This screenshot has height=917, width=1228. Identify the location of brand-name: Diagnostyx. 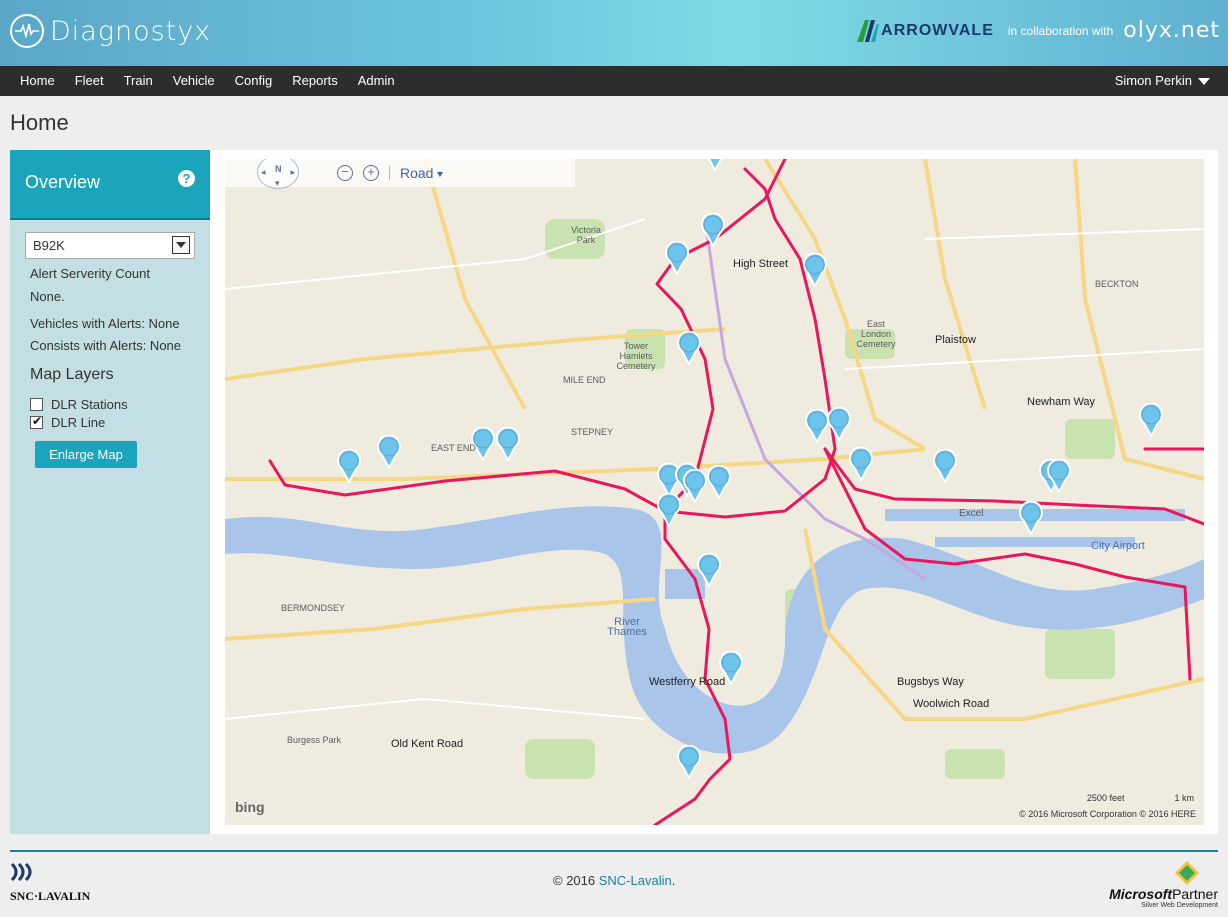
(131, 31).